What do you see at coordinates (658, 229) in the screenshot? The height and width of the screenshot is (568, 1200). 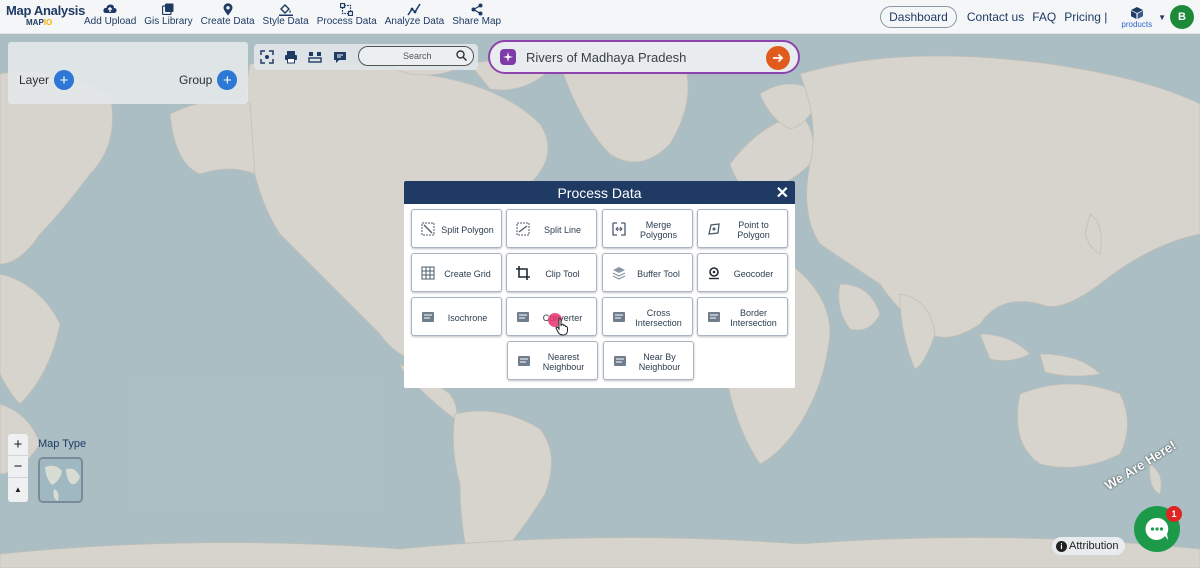 I see `tool-label: Merge Polygons` at bounding box center [658, 229].